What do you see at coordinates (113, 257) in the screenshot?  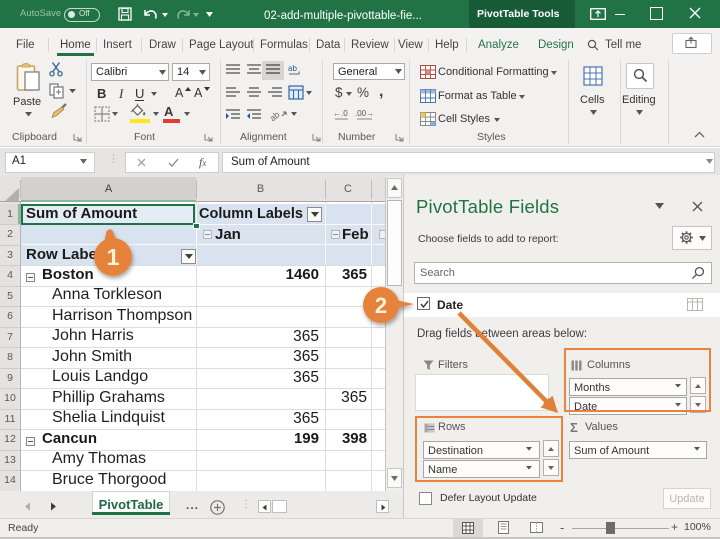 I see `svg-text: 1` at bounding box center [113, 257].